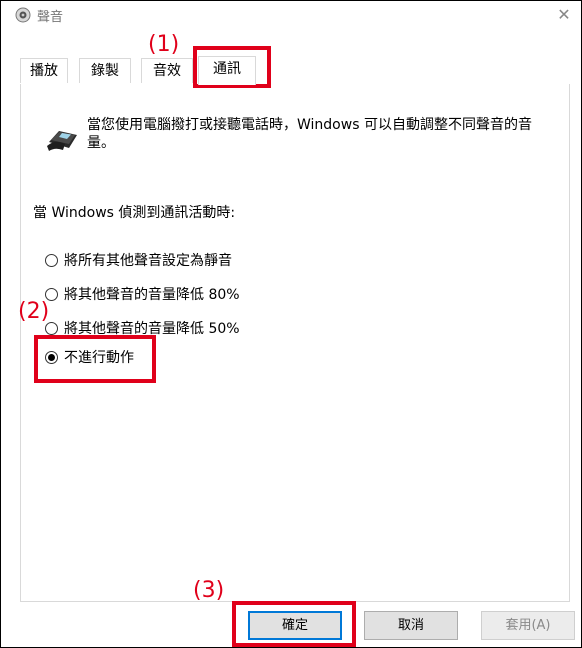  Describe the element at coordinates (34, 311) in the screenshot. I see `annotation-step-2: (2)` at that location.